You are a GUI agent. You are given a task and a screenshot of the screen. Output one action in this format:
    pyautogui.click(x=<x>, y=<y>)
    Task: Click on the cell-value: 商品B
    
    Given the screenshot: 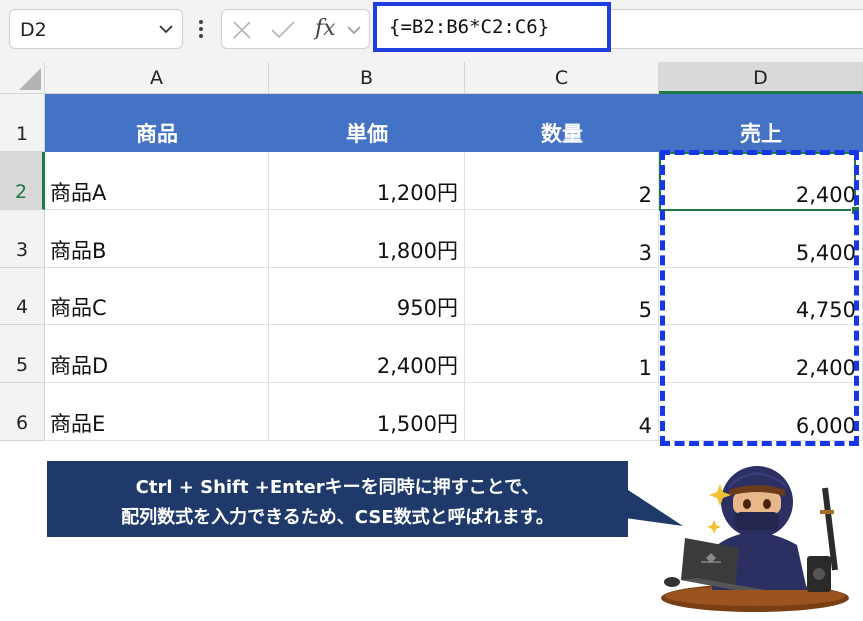 What is the action you would take?
    pyautogui.click(x=78, y=251)
    